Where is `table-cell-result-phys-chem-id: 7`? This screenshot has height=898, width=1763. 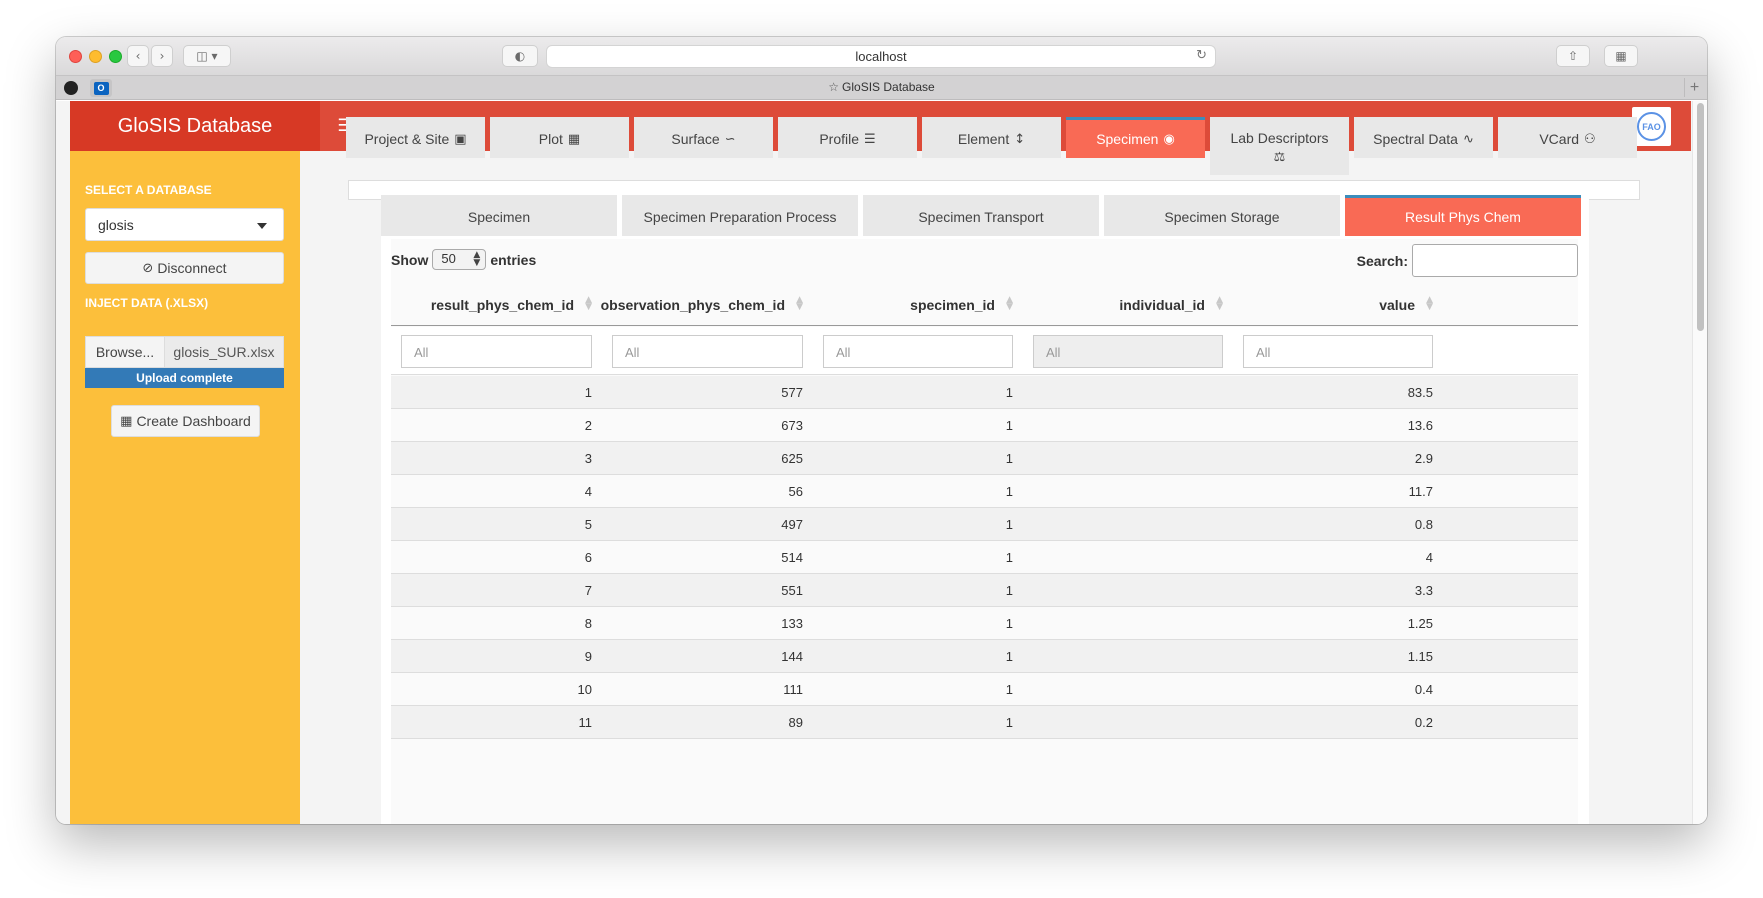
table-cell-result-phys-chem-id: 7 is located at coordinates (588, 590).